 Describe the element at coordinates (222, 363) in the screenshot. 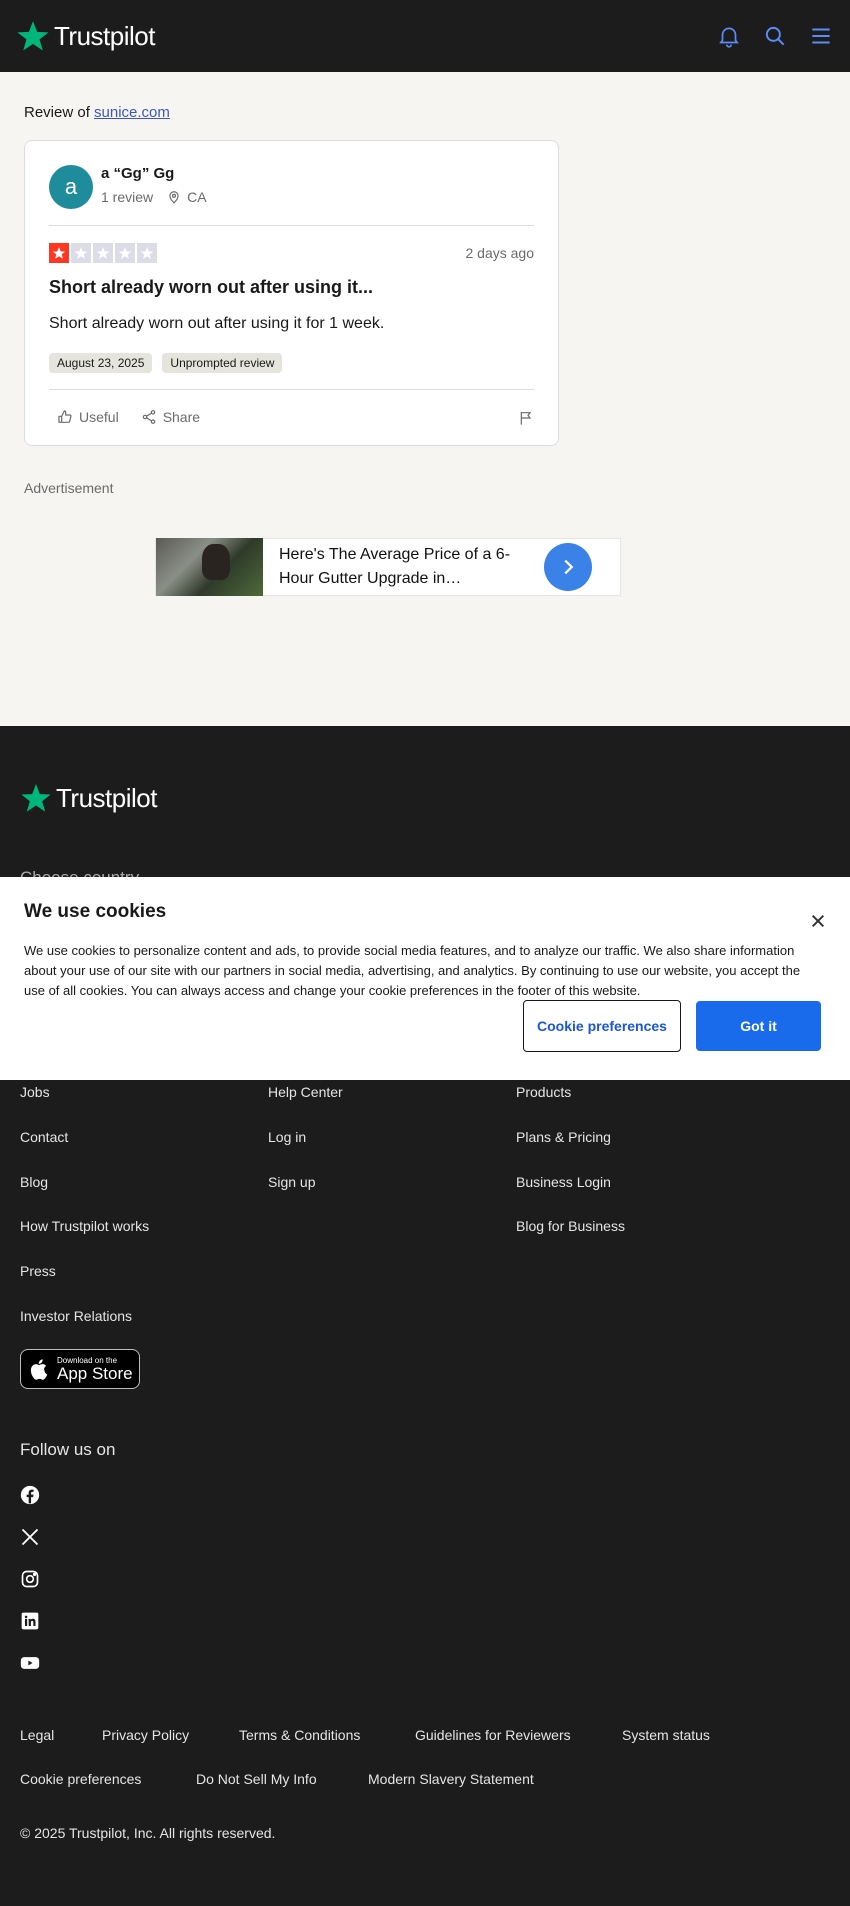

I see `unprompted-tag: Unprompted review` at that location.